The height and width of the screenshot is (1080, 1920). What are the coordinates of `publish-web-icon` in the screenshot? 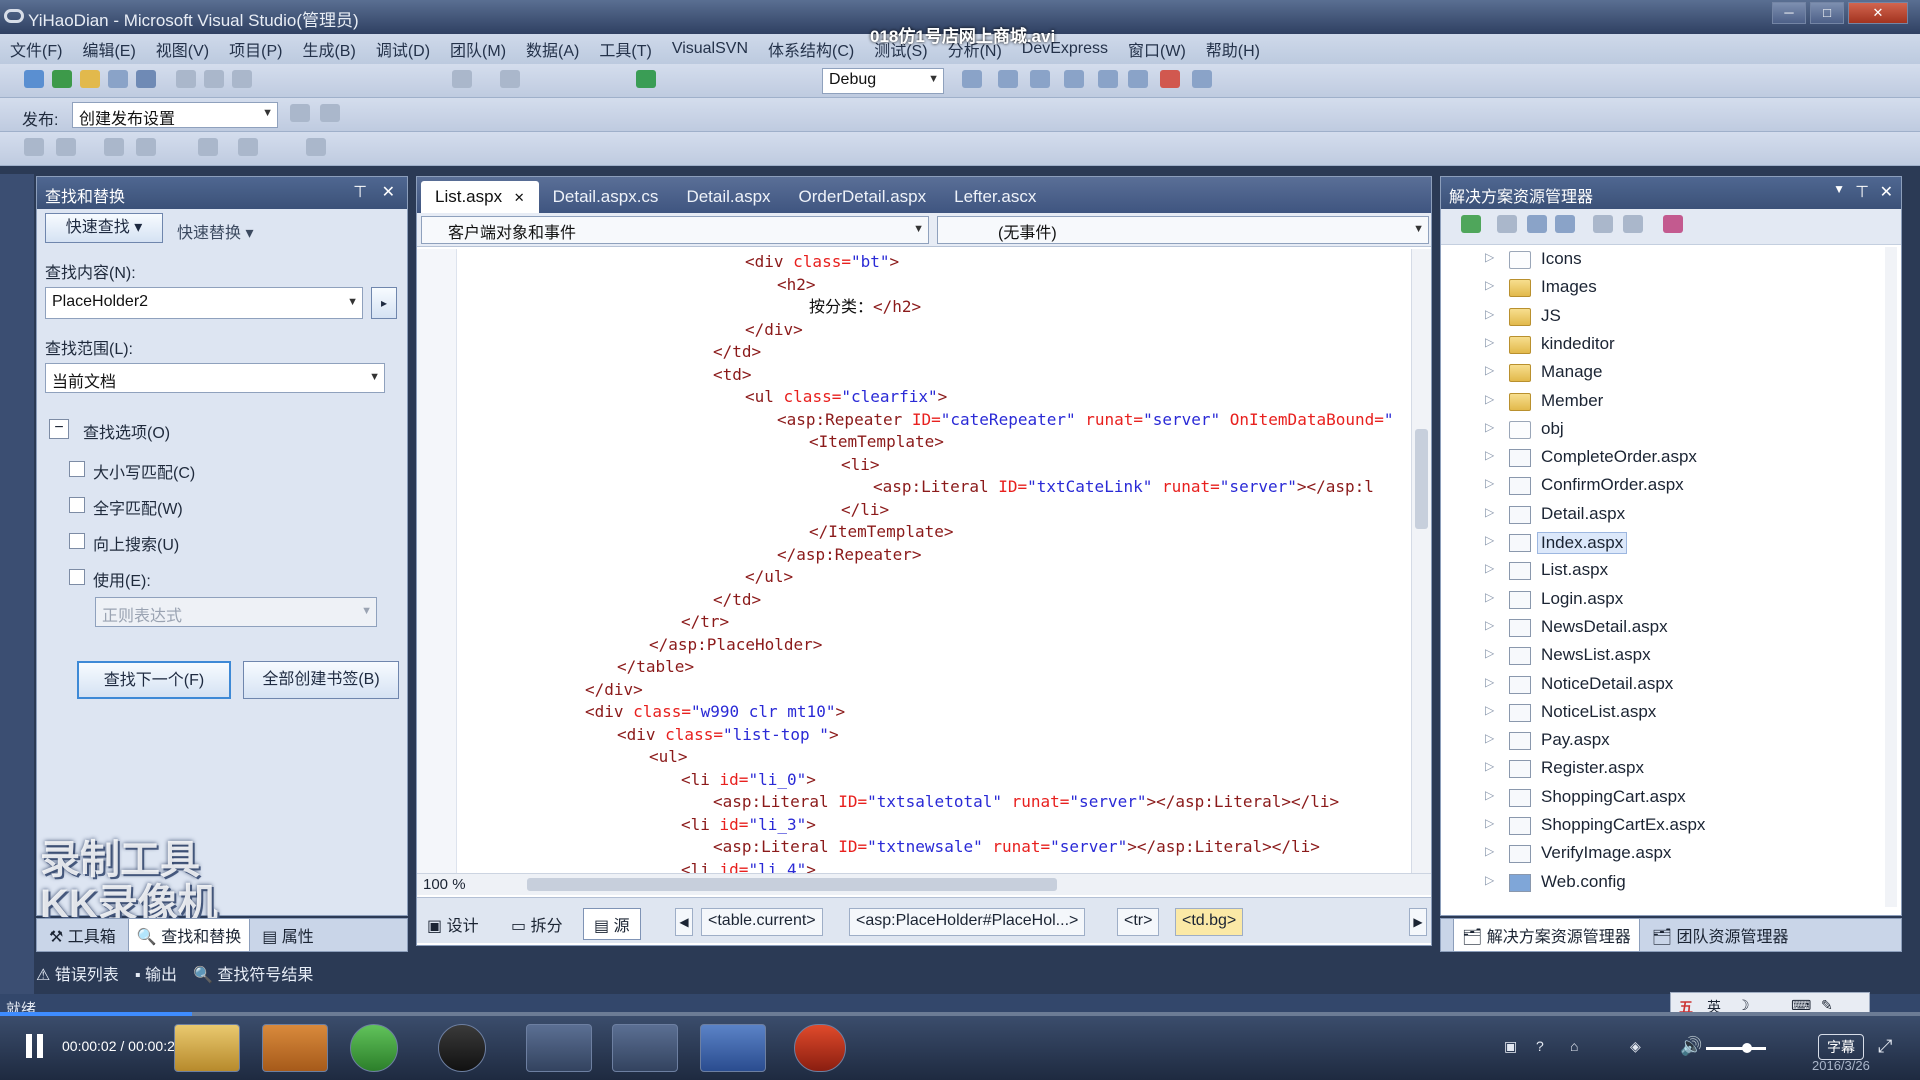 It's located at (300, 113).